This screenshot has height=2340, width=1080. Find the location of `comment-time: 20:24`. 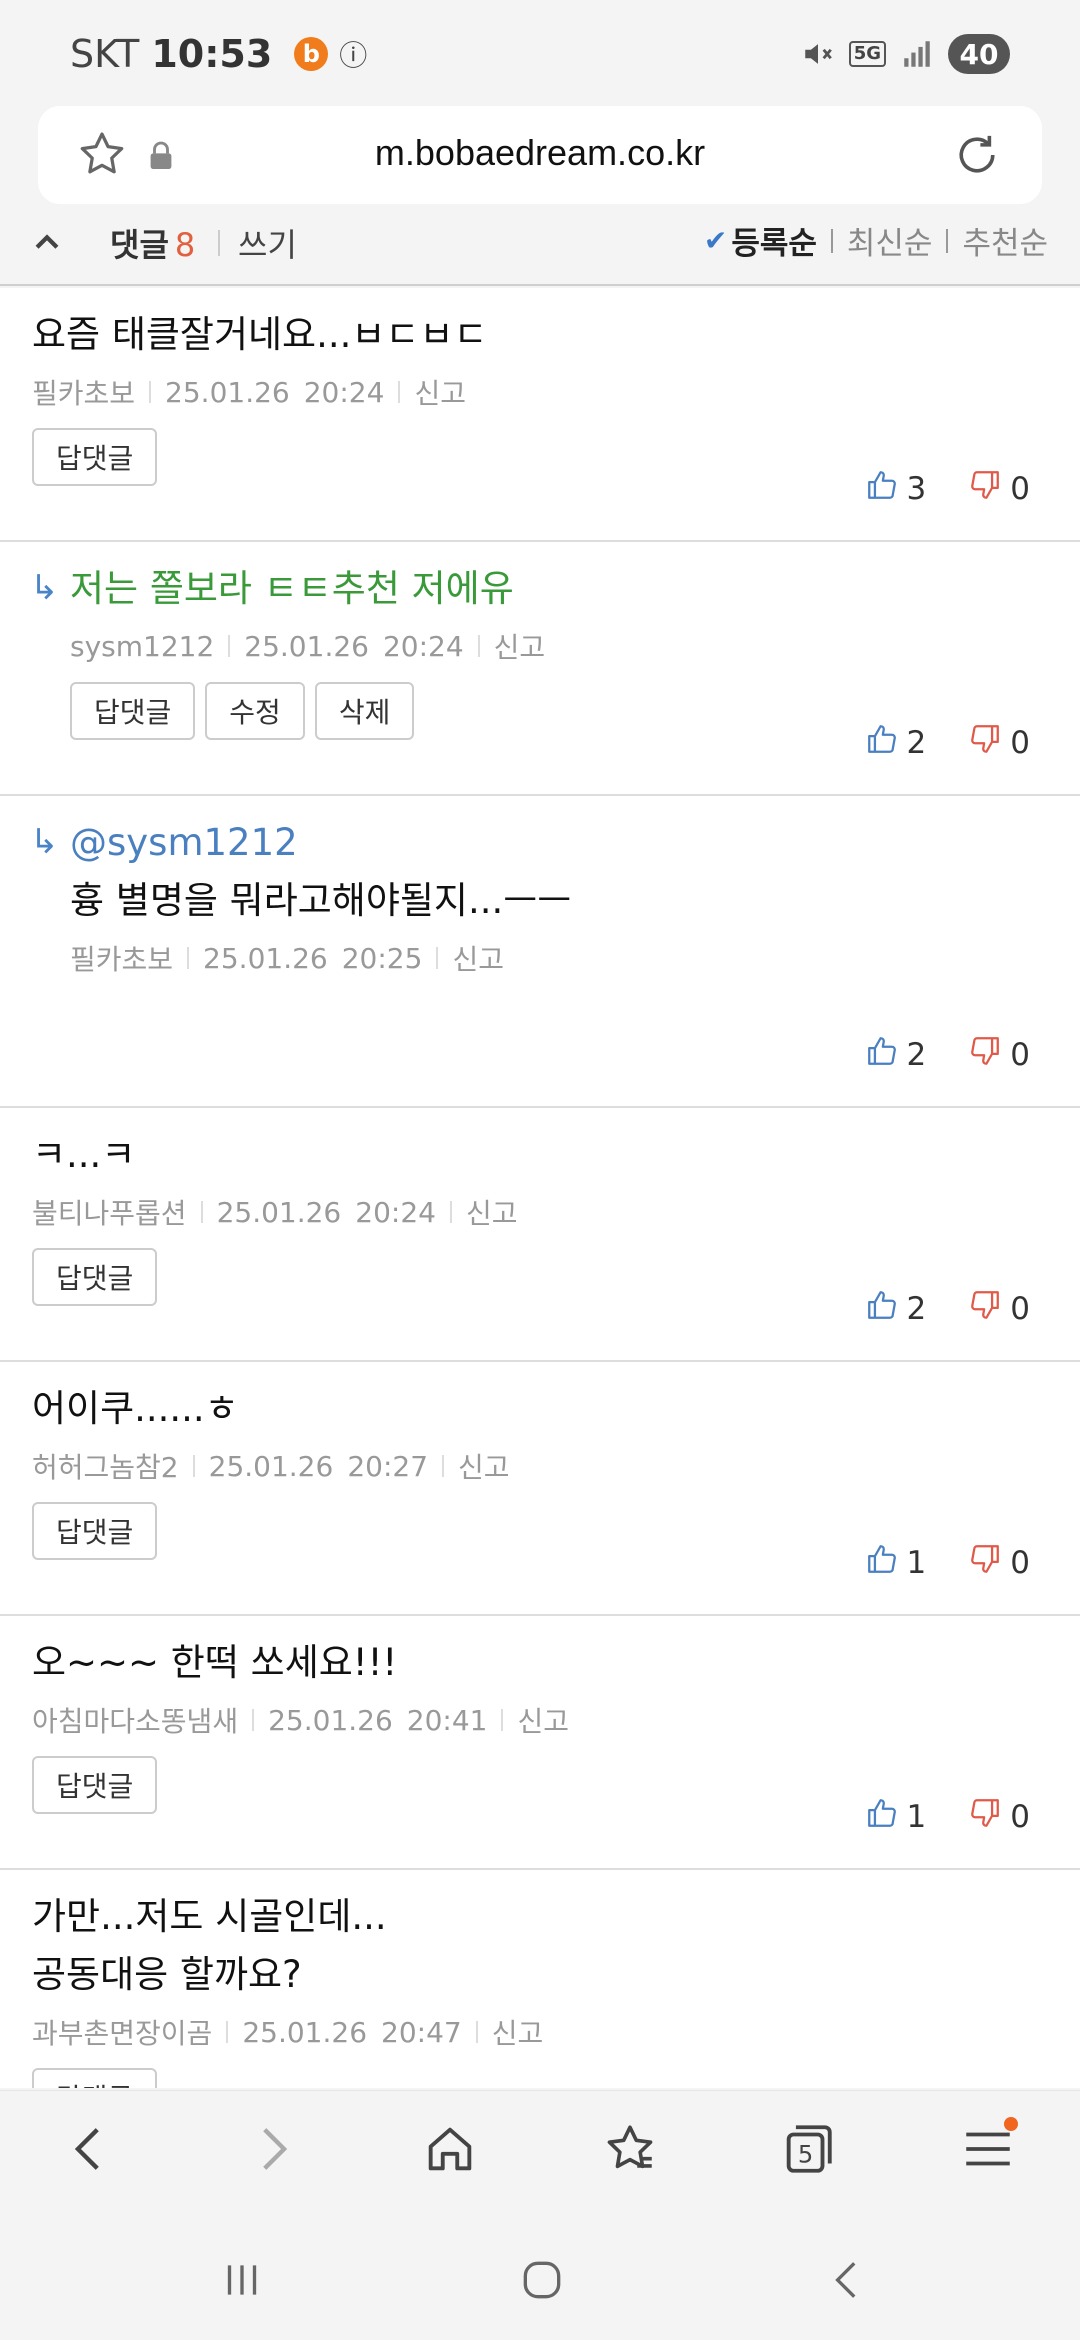

comment-time: 20:24 is located at coordinates (344, 392).